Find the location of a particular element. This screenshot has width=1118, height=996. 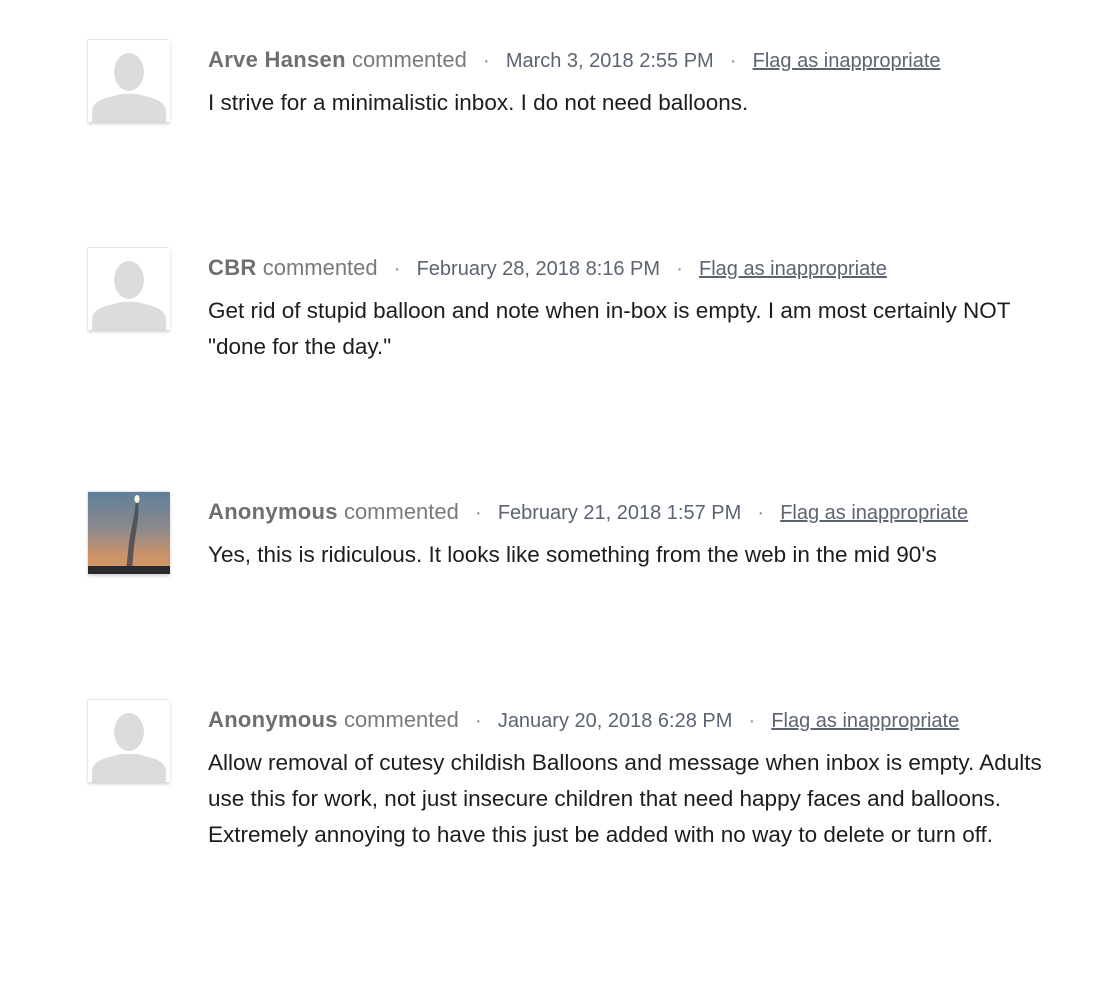

comment-date: March 3, 2018 2:55 PM is located at coordinates (609, 61).